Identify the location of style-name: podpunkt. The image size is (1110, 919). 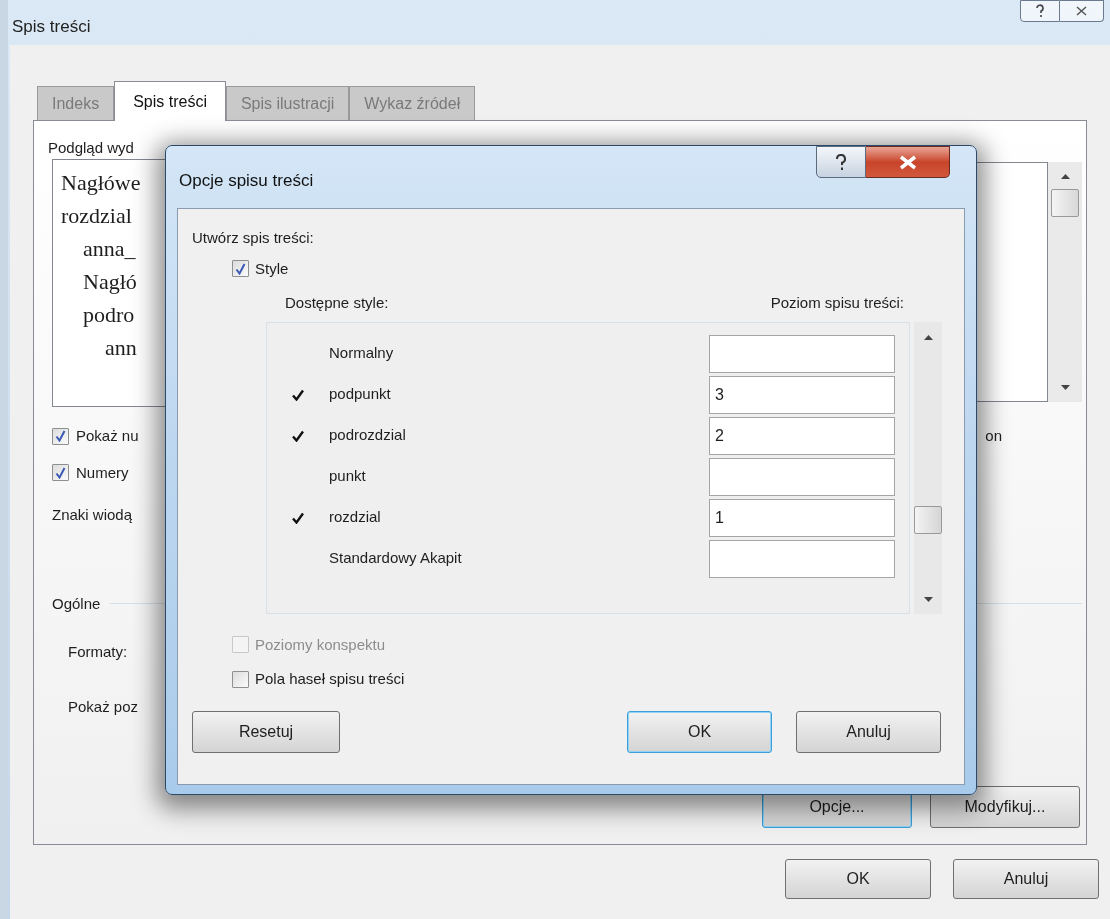
(360, 394).